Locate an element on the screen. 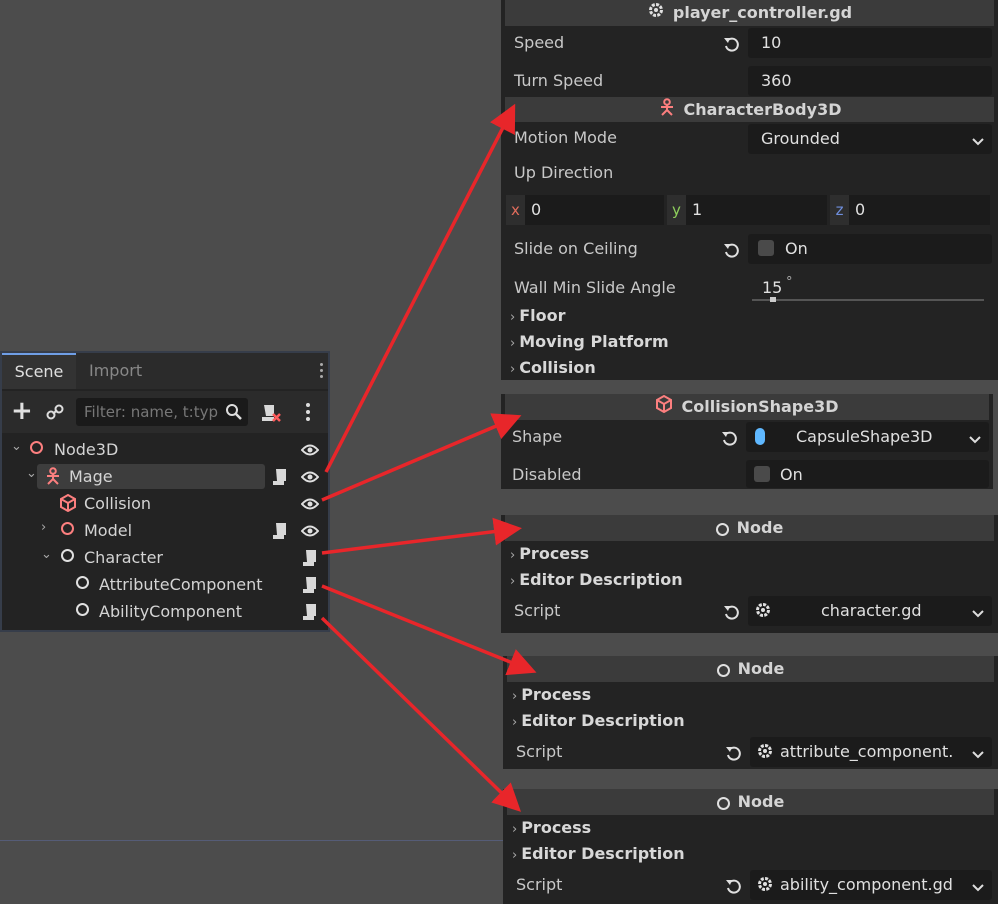 Image resolution: width=998 pixels, height=904 pixels. section-collision: › Collision is located at coordinates (553, 367).